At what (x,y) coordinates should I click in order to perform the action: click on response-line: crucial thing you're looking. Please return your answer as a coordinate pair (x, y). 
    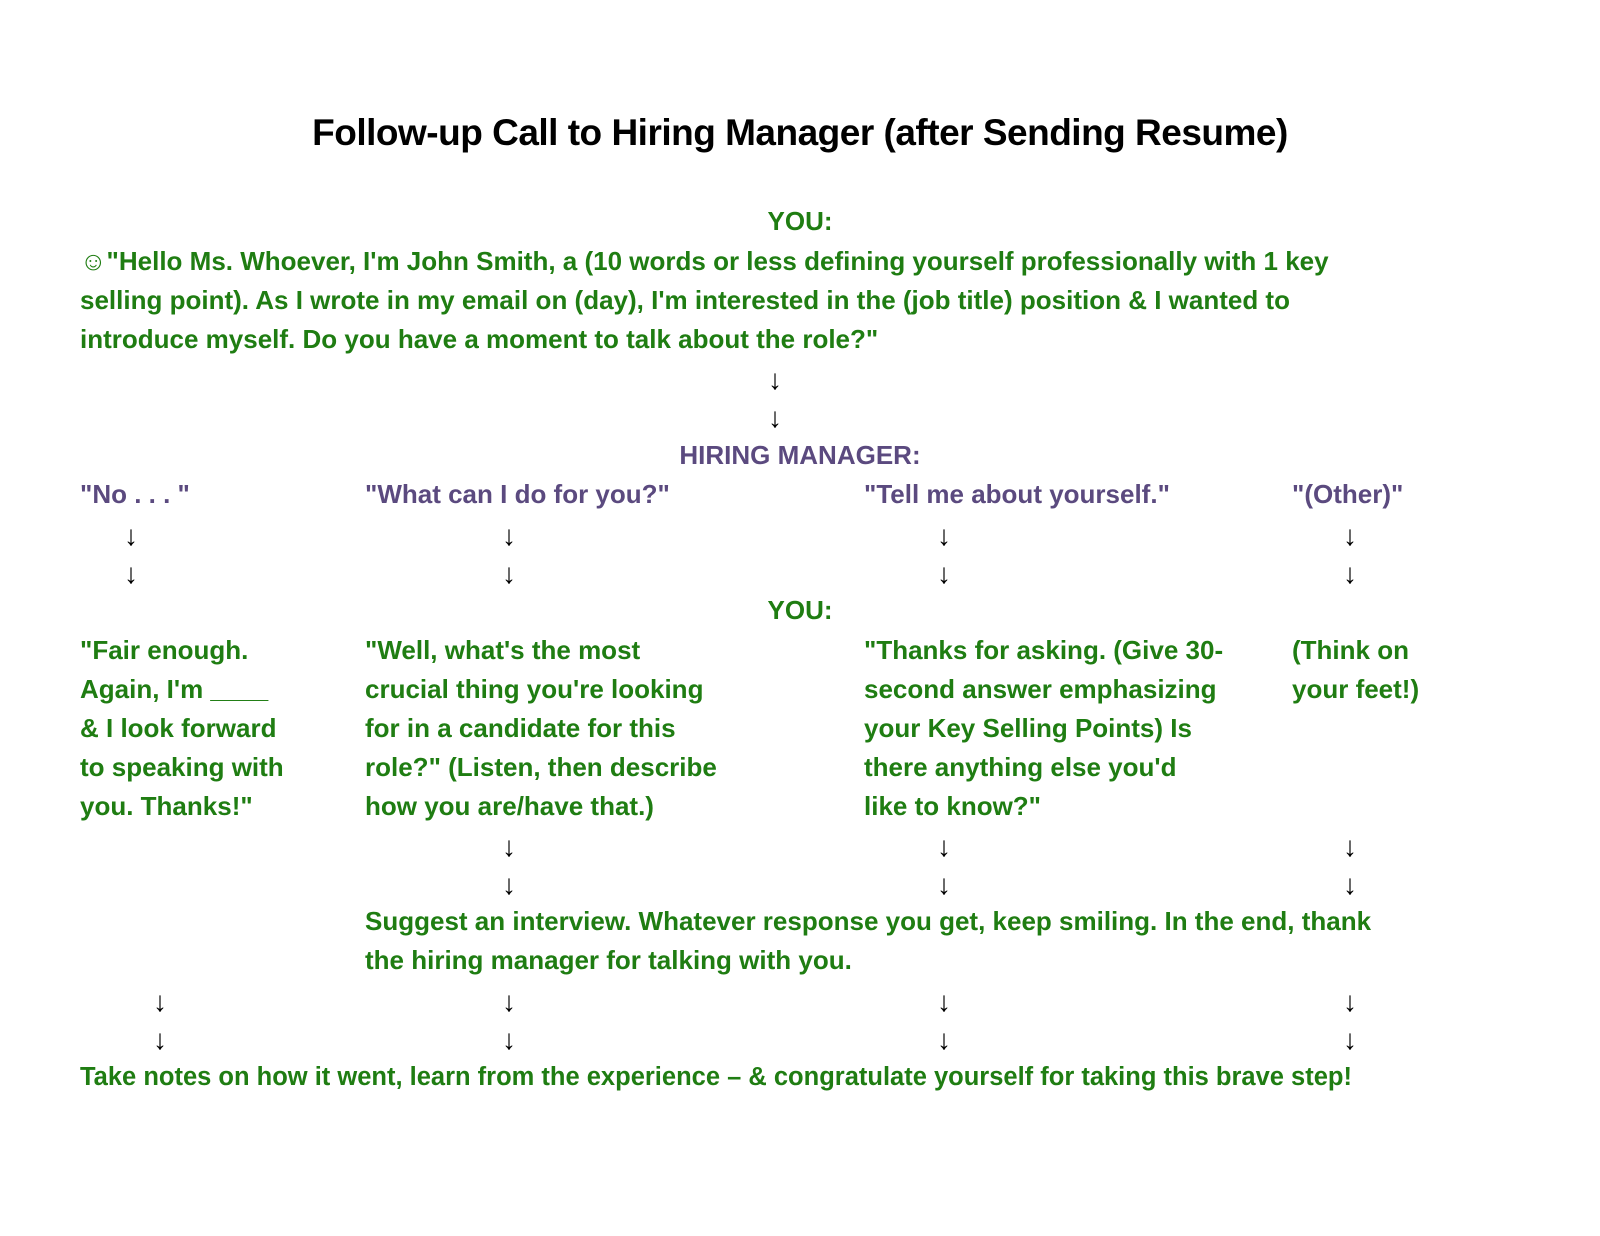
    Looking at the image, I should click on (534, 689).